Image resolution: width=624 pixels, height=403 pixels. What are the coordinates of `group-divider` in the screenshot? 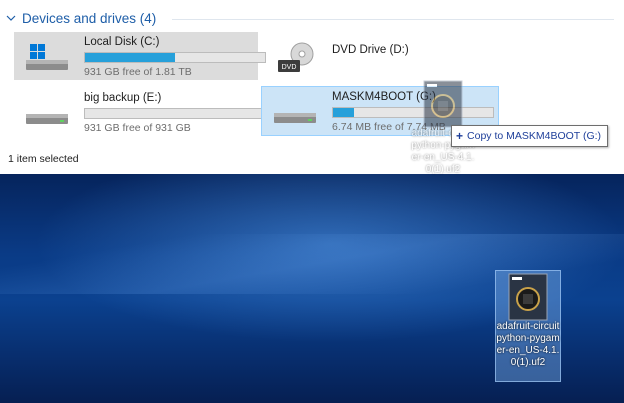 It's located at (393, 19).